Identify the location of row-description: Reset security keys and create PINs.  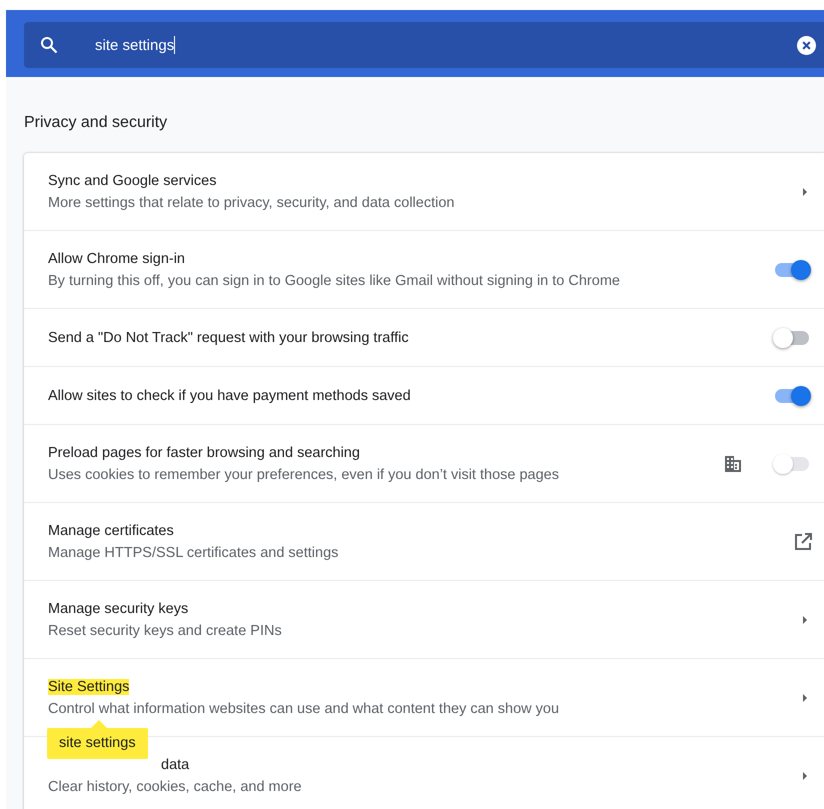
(165, 630).